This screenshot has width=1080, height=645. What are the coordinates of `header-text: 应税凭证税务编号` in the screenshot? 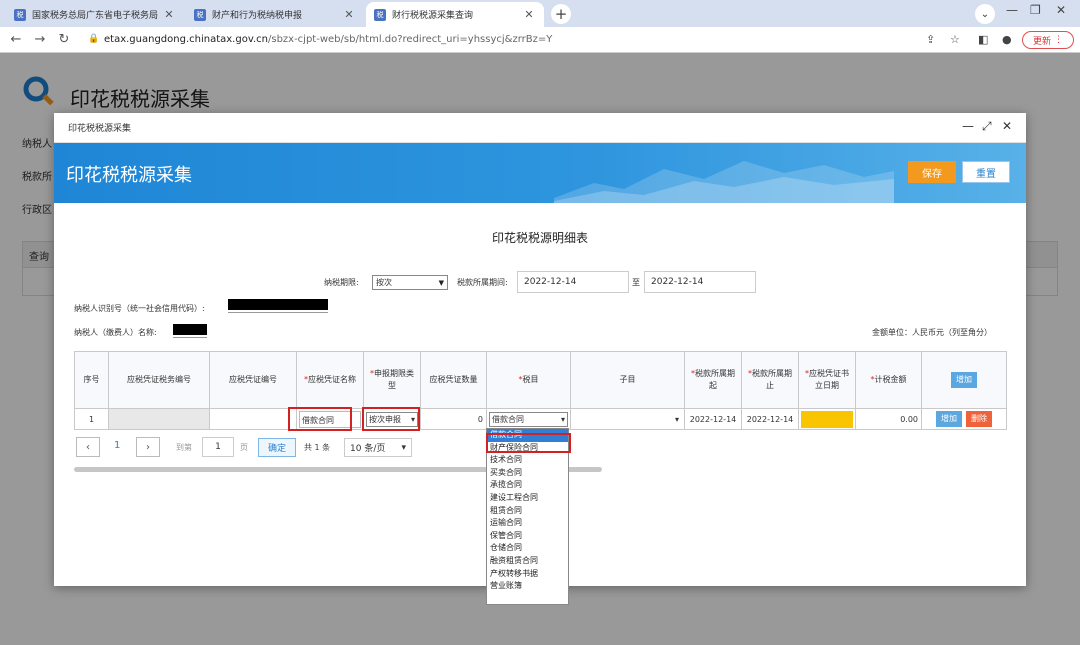 It's located at (159, 379).